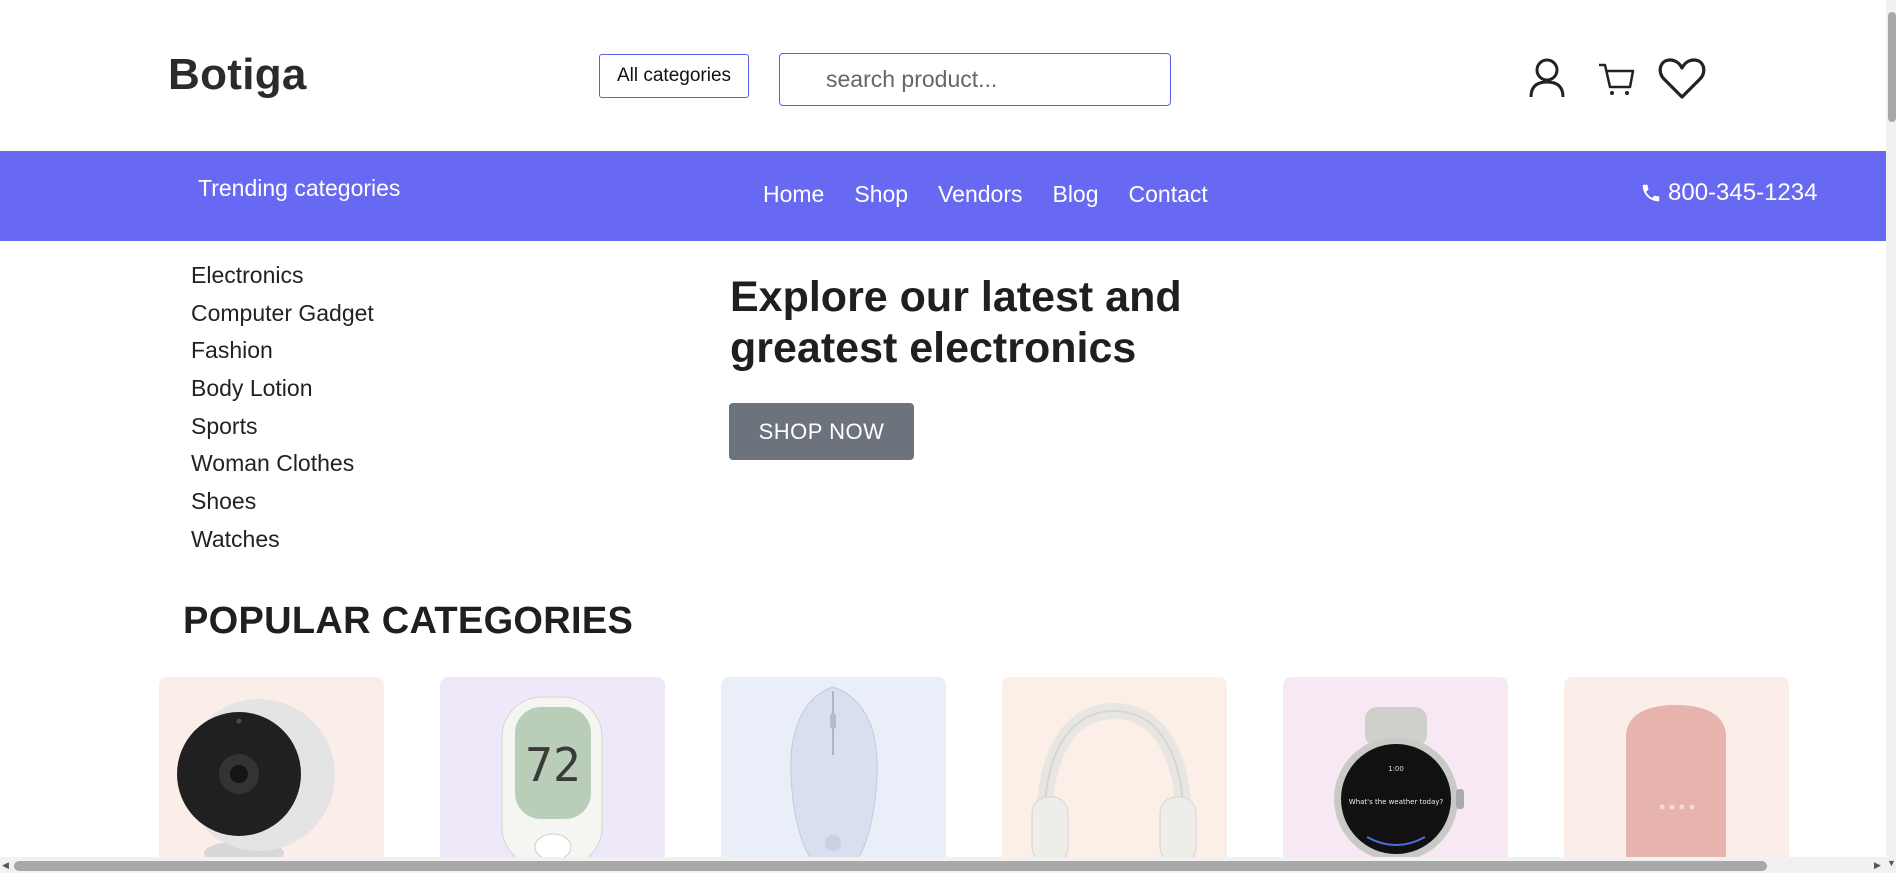 This screenshot has width=1896, height=873. I want to click on vertical-scrollbar-thumb, so click(1892, 67).